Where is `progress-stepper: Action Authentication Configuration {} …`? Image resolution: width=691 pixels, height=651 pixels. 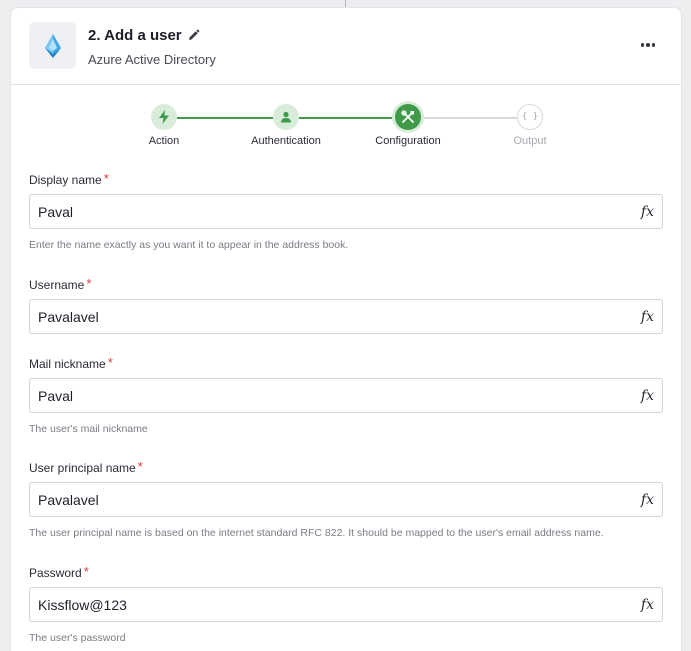 progress-stepper: Action Authentication Configuration {} … is located at coordinates (347, 129).